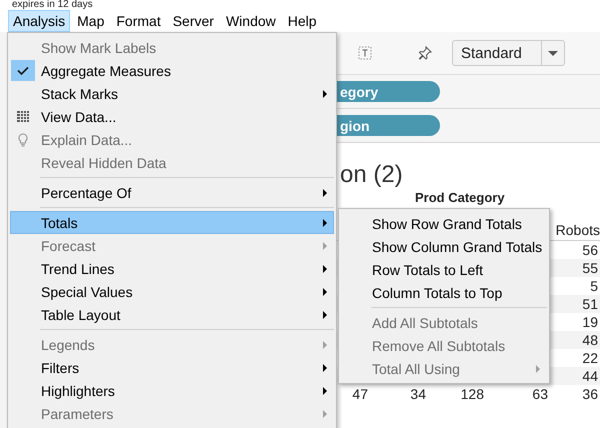 This screenshot has width=600, height=428. Describe the element at coordinates (460, 198) in the screenshot. I see `column-header: Prod Category` at that location.